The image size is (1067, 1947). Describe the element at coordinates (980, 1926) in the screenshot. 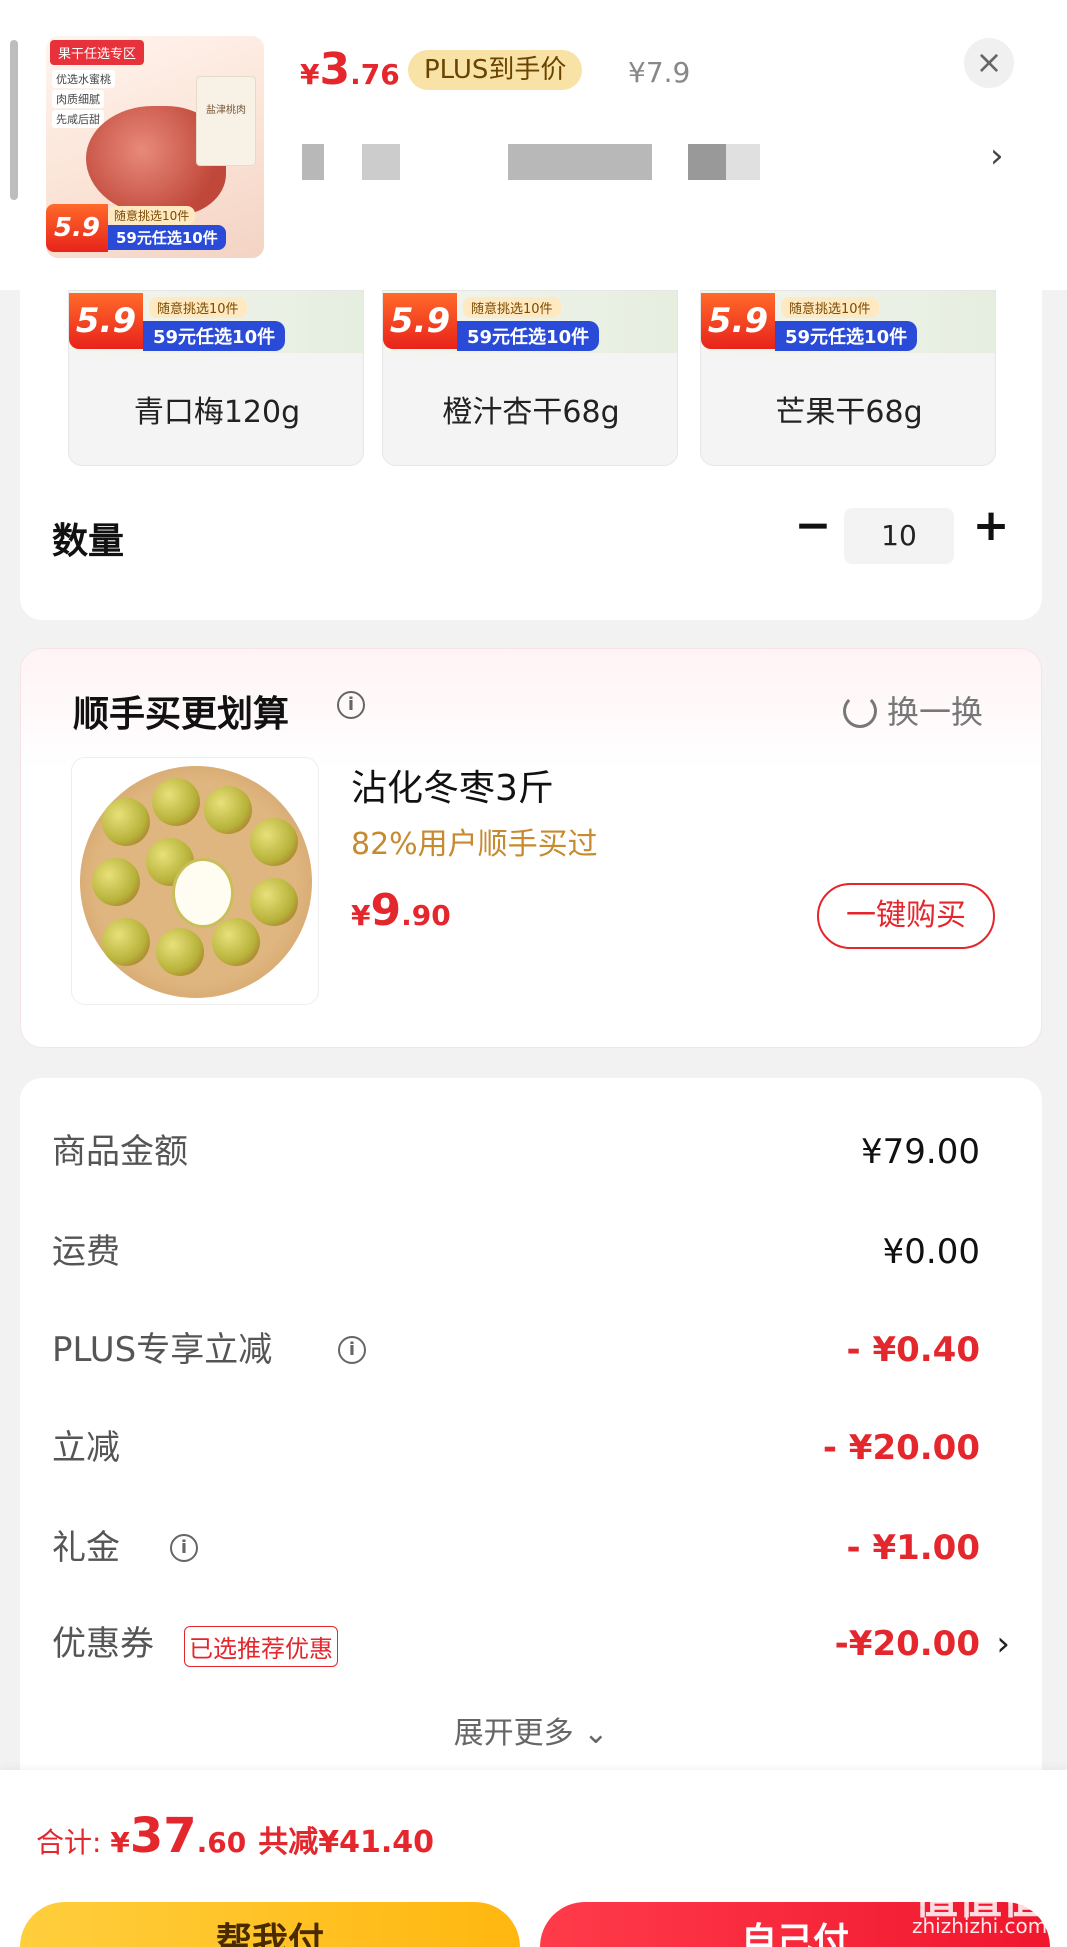

I see `watermark-url: zhizhizhi.com` at that location.